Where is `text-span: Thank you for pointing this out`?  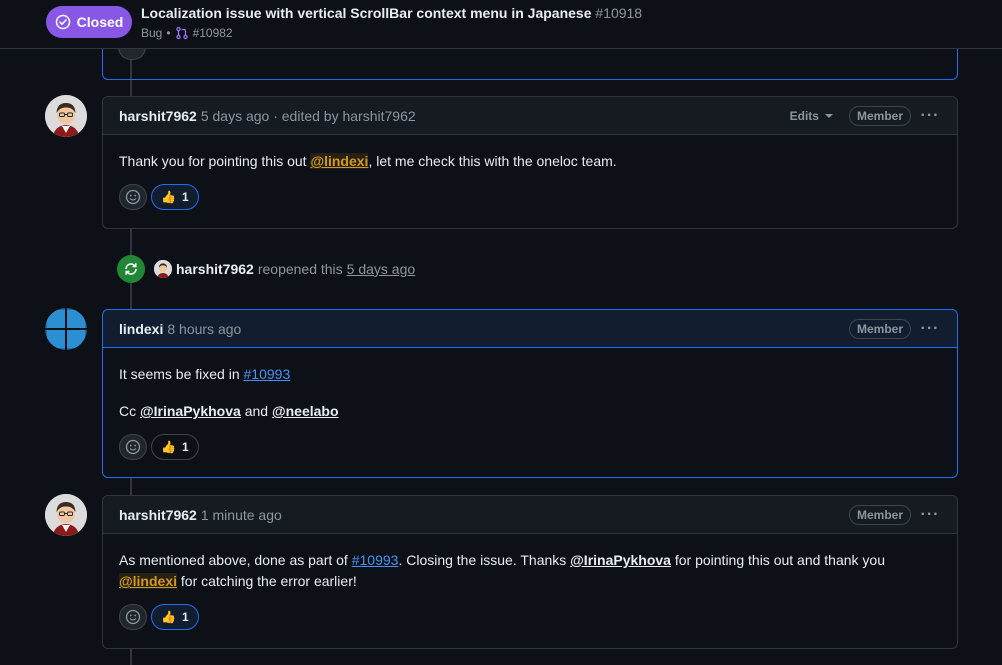 text-span: Thank you for pointing this out is located at coordinates (215, 161).